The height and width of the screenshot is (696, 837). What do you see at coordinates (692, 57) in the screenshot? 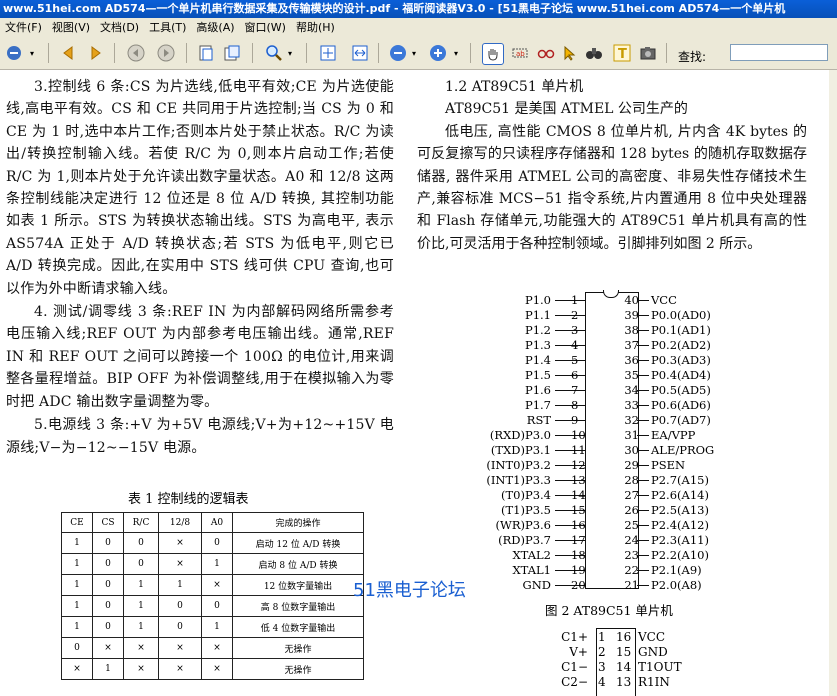
I see `find-label: 查找:` at bounding box center [692, 57].